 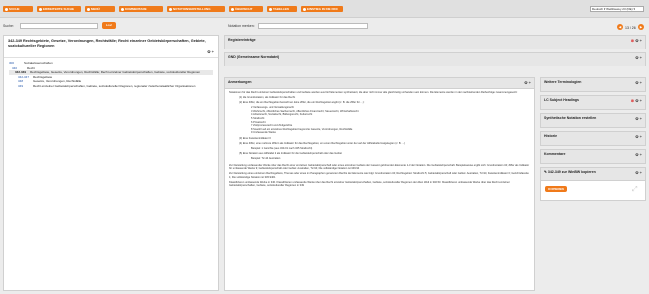 I want to click on toolbar-button-kommentare: KOMMENTARE, so click(x=141, y=9).